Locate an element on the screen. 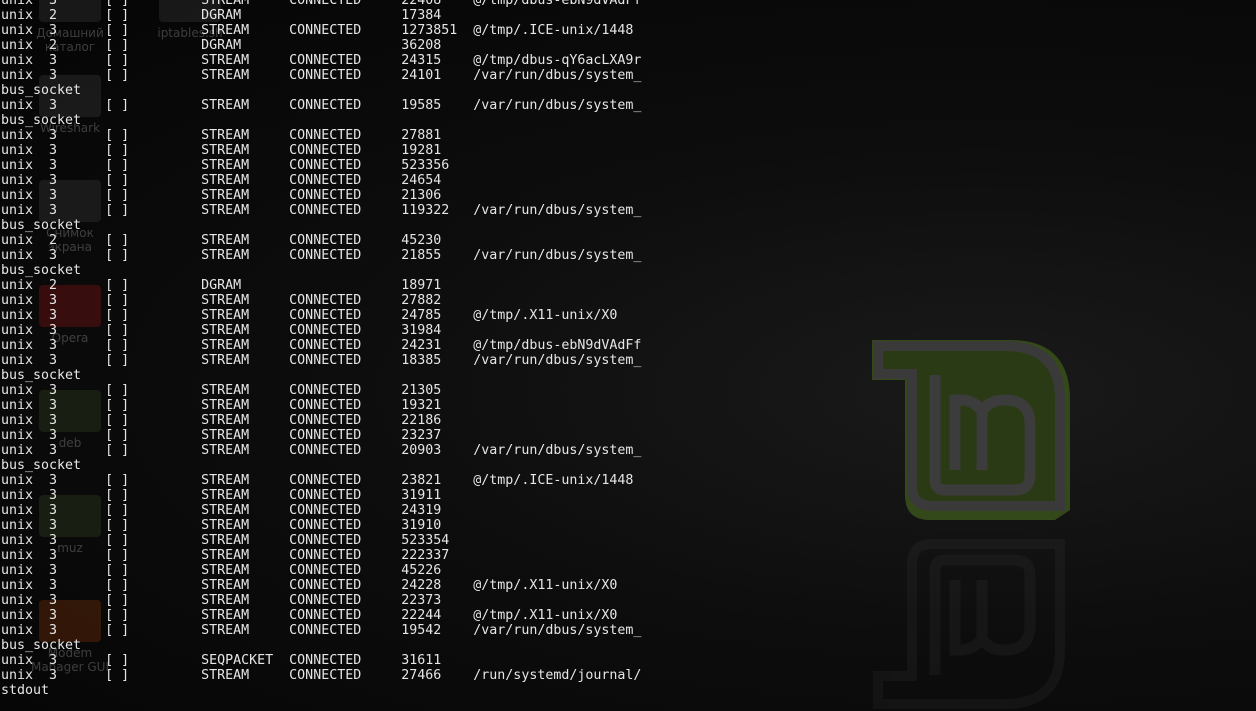  socket-row: unix 3 [ ] STREAM CONNECTED 23237 is located at coordinates (321, 435).